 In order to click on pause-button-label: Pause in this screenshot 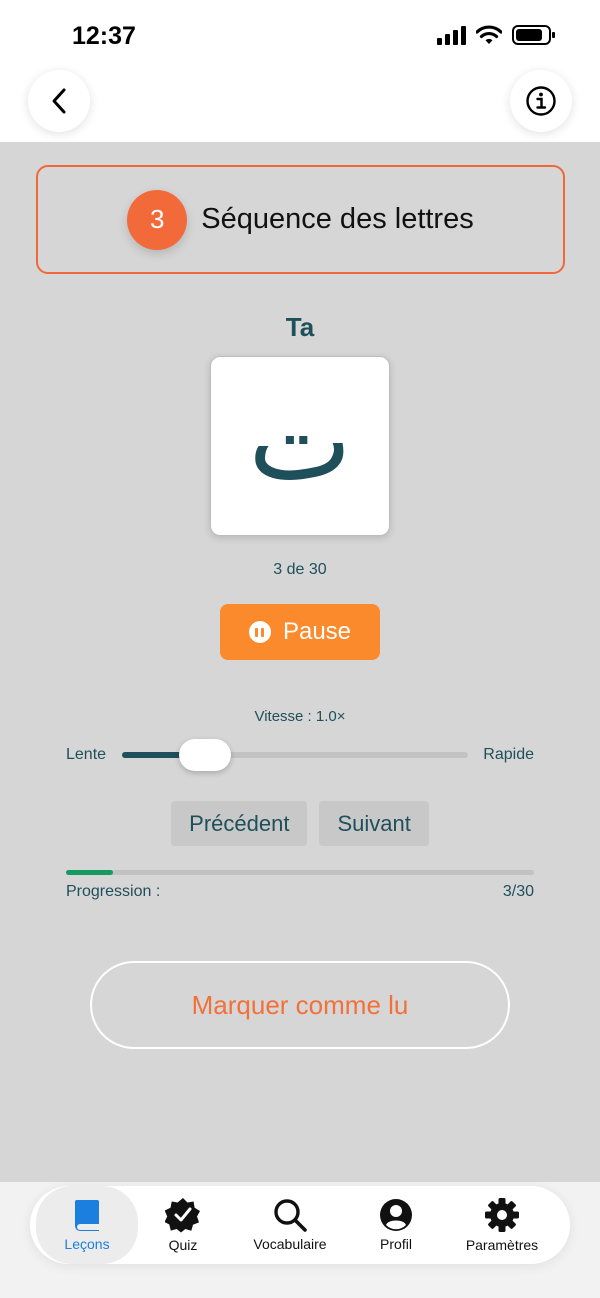, I will do `click(317, 631)`.